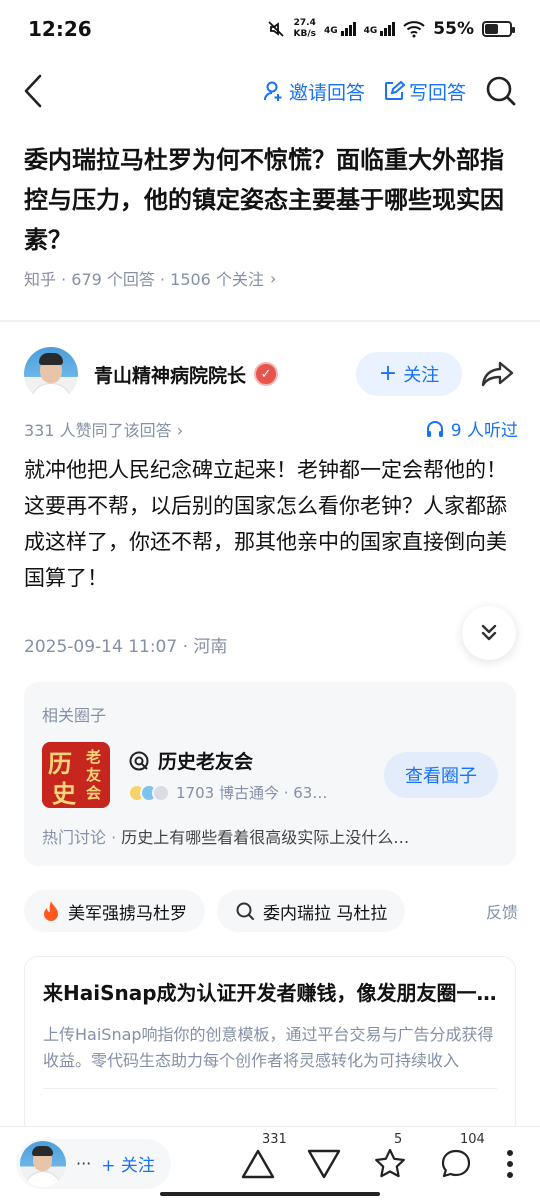 The image size is (540, 1200). Describe the element at coordinates (127, 913) in the screenshot. I see `tag-hot-topic-label: 美军强掳马杜罗` at that location.